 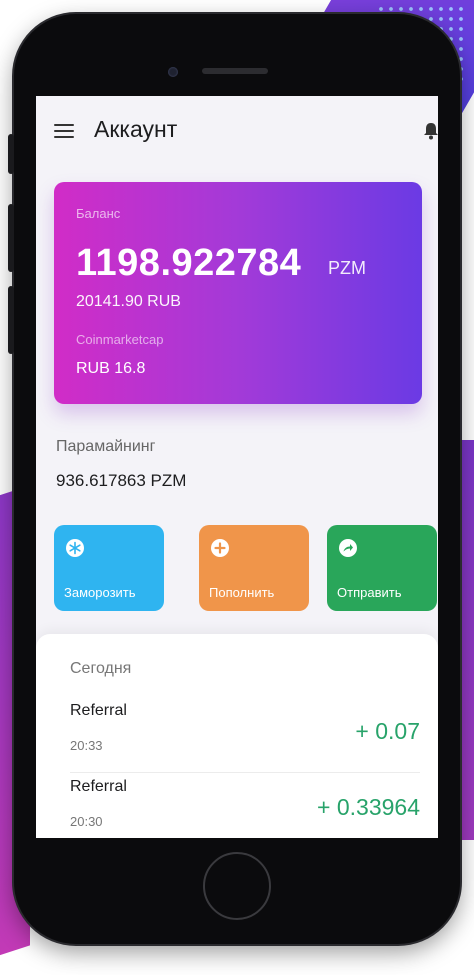 What do you see at coordinates (235, 71) in the screenshot?
I see `earpiece-speaker` at bounding box center [235, 71].